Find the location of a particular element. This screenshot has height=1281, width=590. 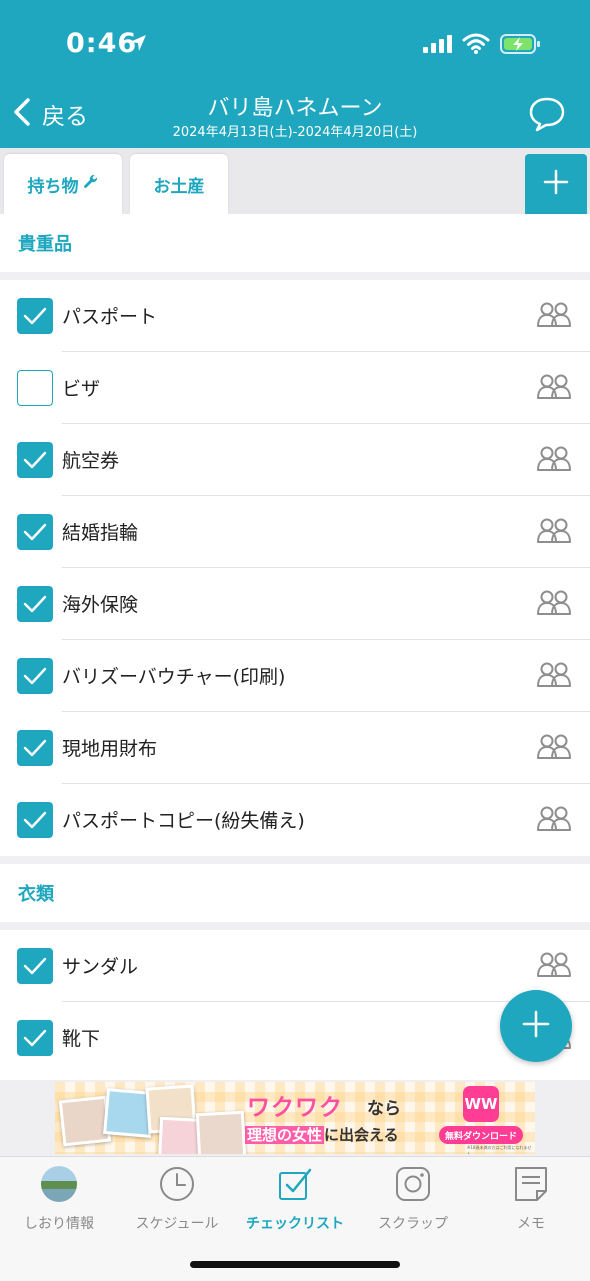

status-time: 0:46 is located at coordinates (102, 43).